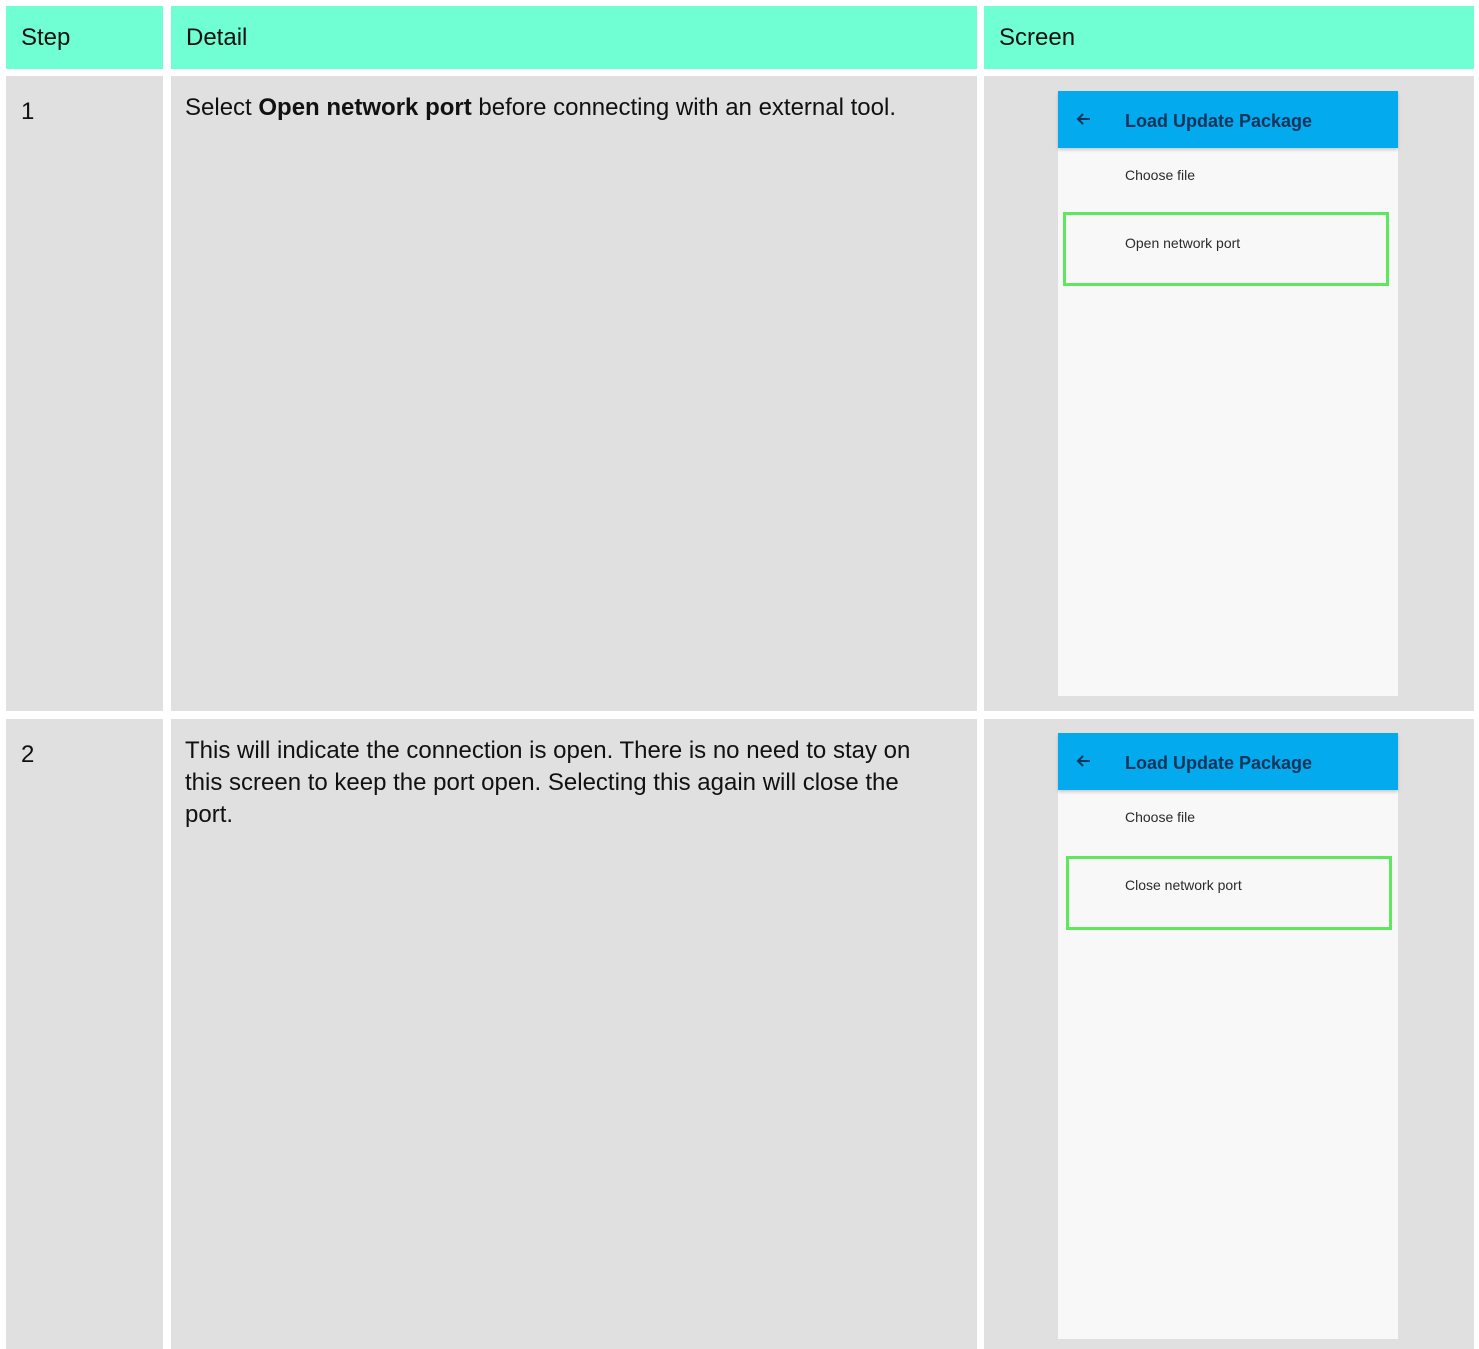 This screenshot has width=1479, height=1349. What do you see at coordinates (84, 37) in the screenshot?
I see `header-step: Step` at bounding box center [84, 37].